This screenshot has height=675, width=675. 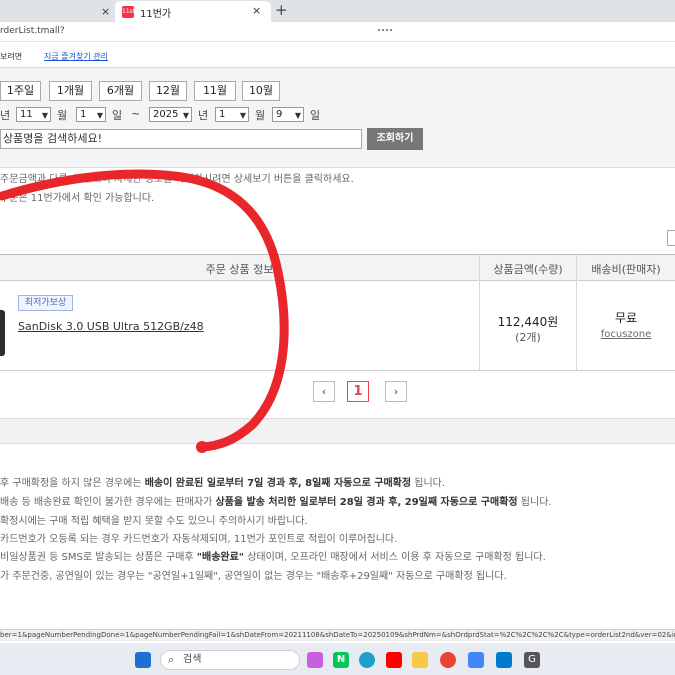 What do you see at coordinates (143, 660) in the screenshot?
I see `windows-start-icon` at bounding box center [143, 660].